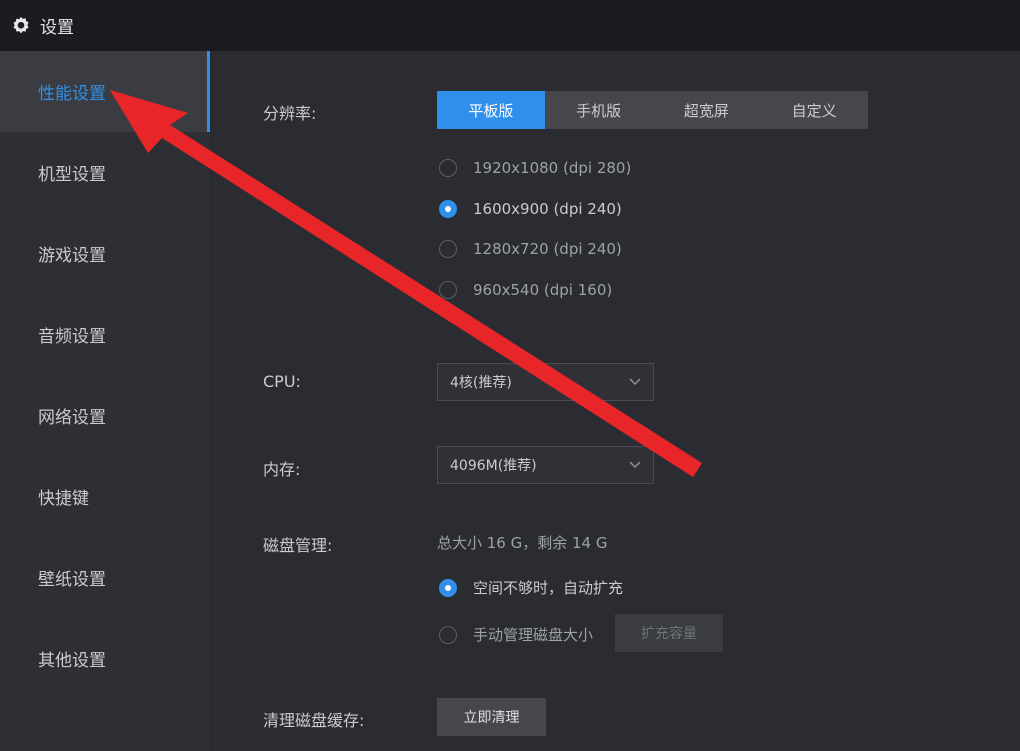  I want to click on sidebar-item-label: 壁纸设置, so click(72, 580).